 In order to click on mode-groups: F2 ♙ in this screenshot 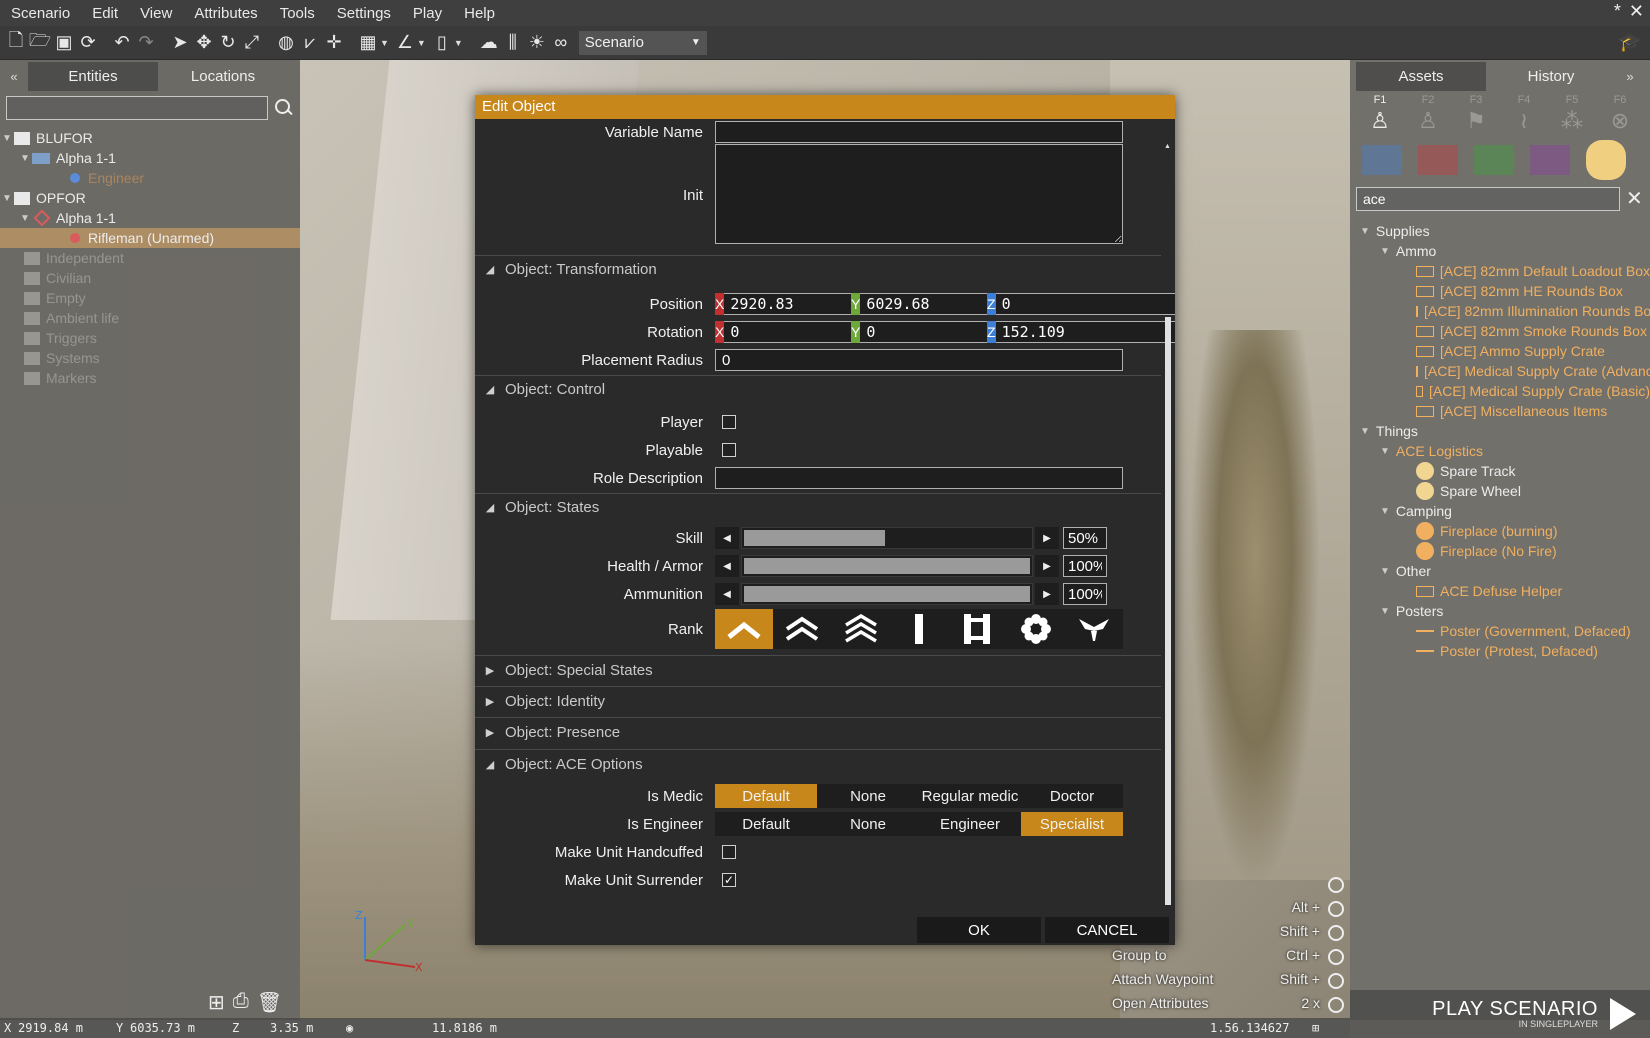, I will do `click(1428, 115)`.